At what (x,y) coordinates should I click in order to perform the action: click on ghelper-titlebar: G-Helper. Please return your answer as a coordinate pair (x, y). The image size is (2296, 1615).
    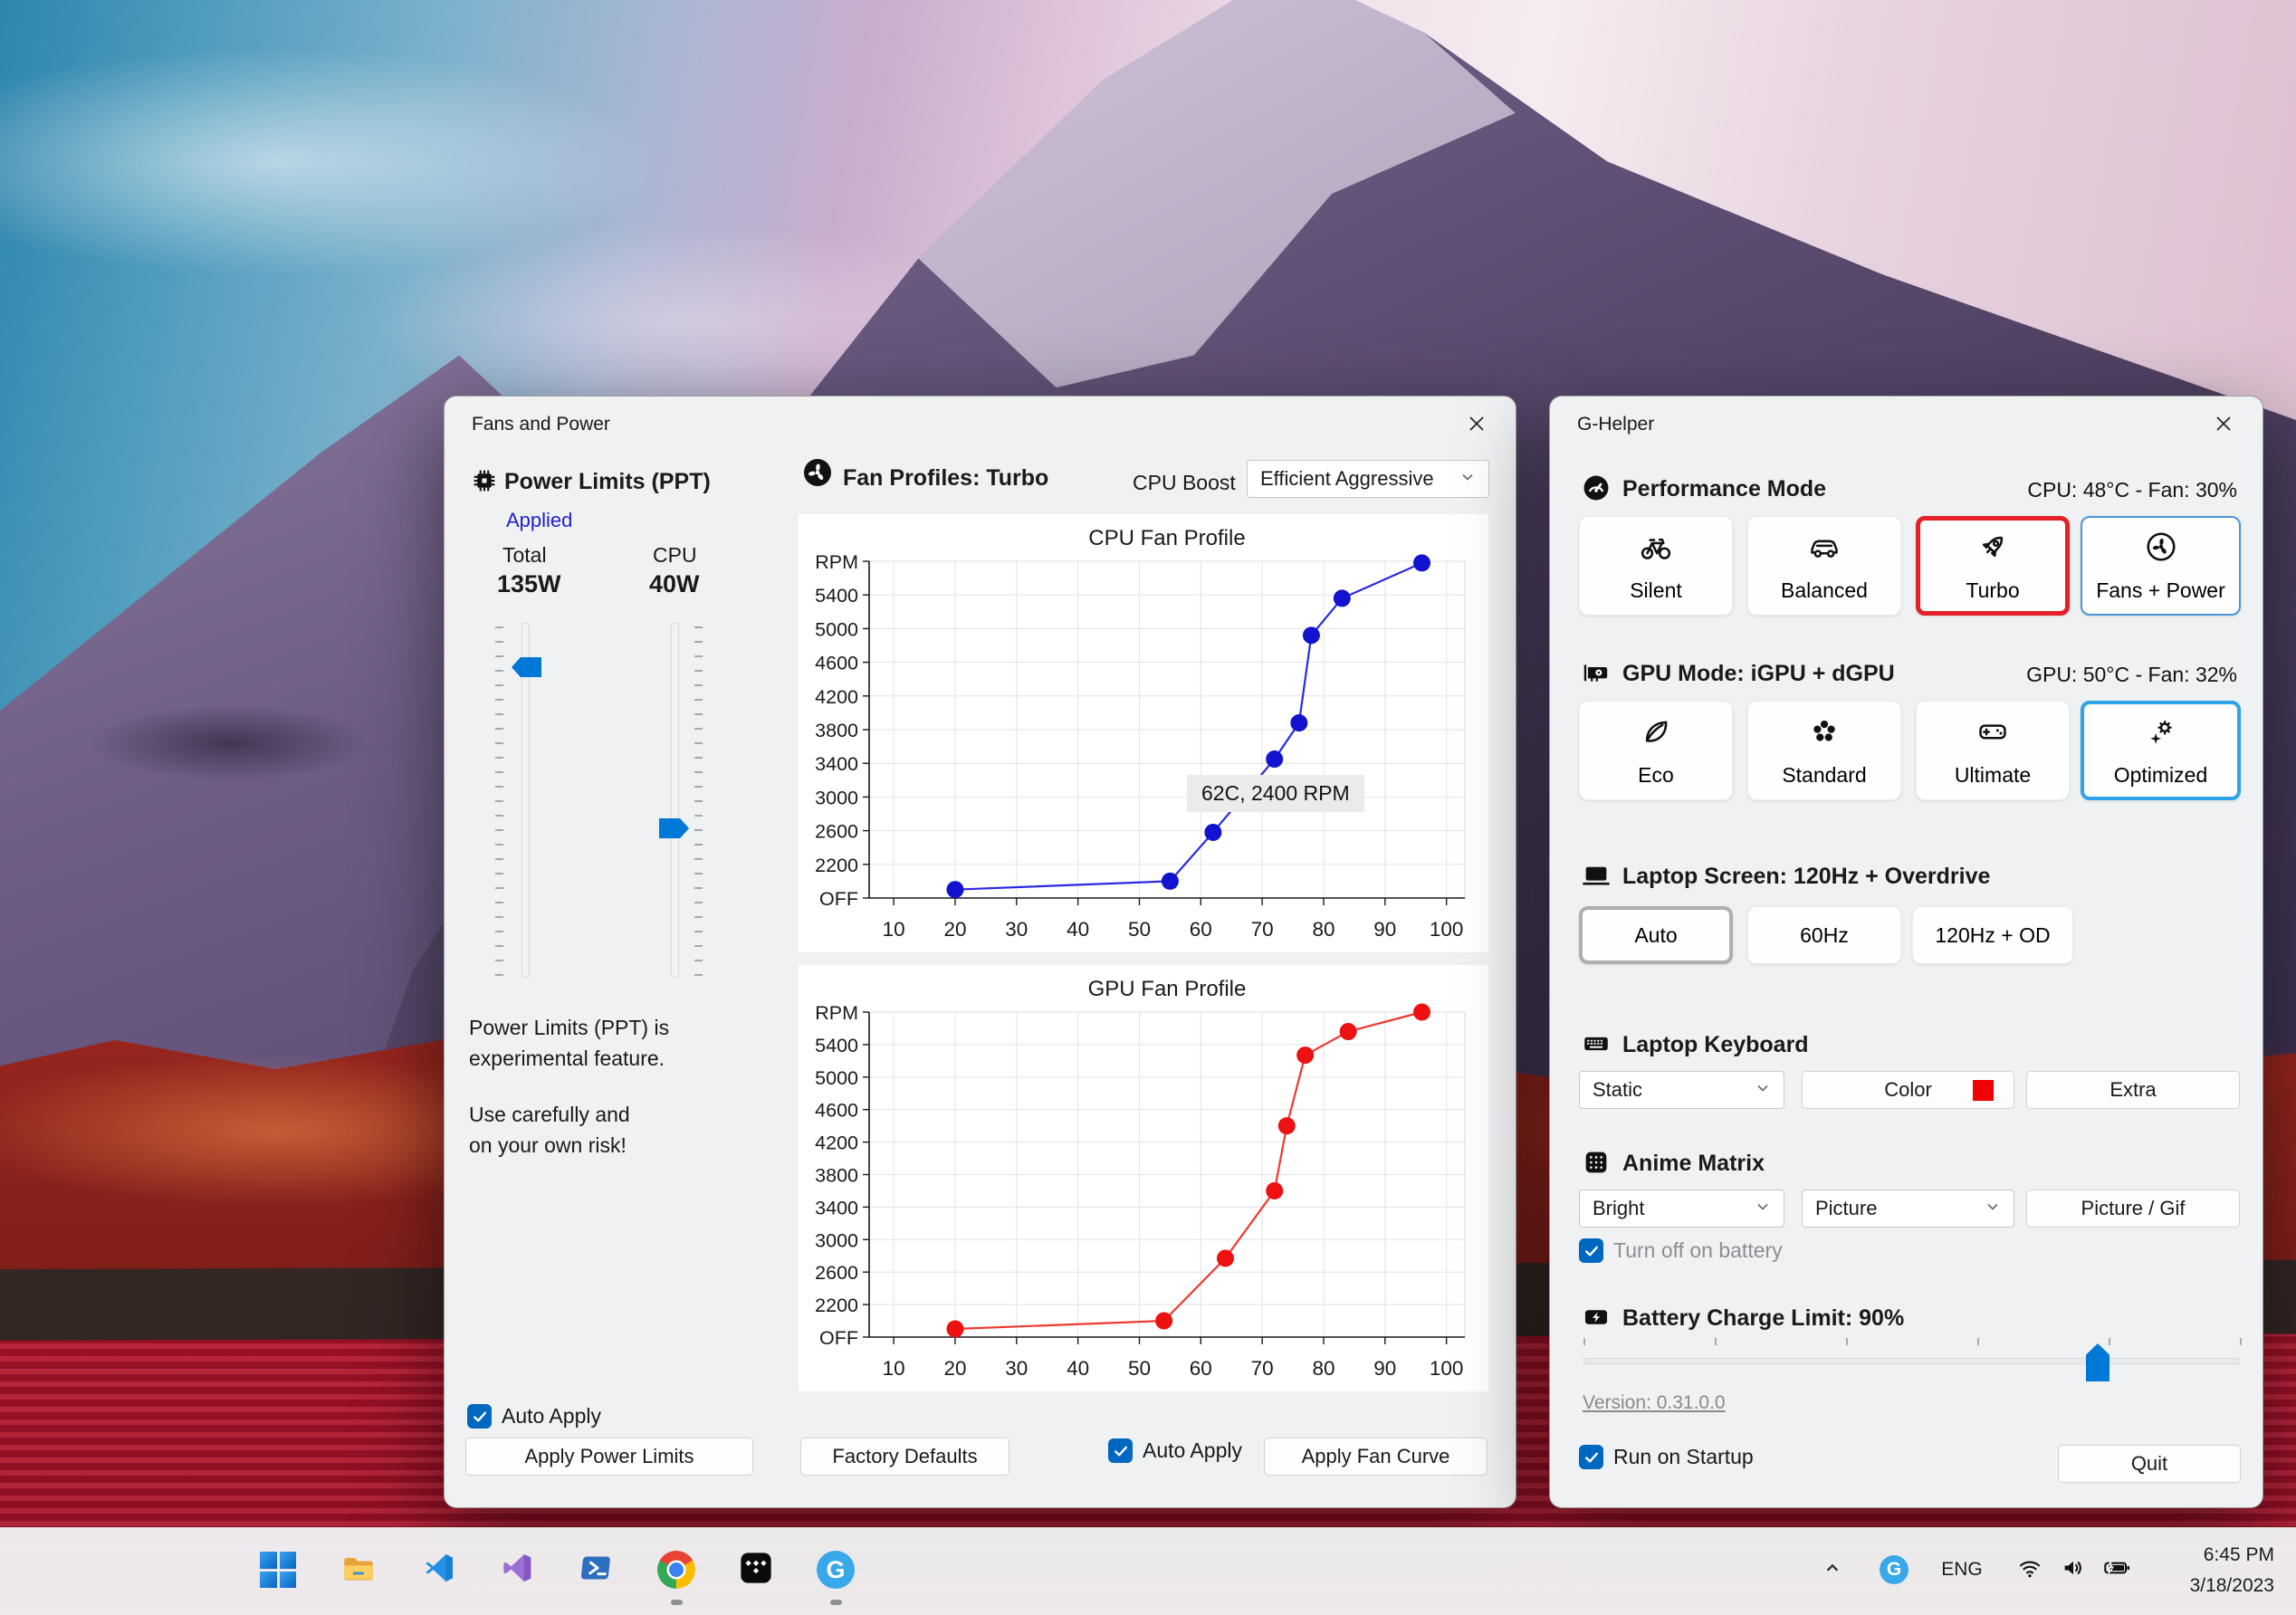
    Looking at the image, I should click on (1906, 425).